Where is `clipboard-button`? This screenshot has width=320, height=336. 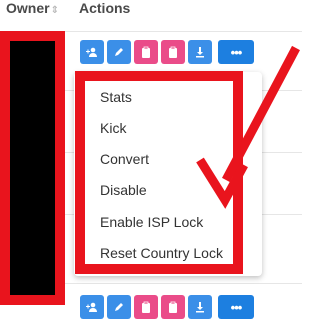
clipboard-button is located at coordinates (146, 307).